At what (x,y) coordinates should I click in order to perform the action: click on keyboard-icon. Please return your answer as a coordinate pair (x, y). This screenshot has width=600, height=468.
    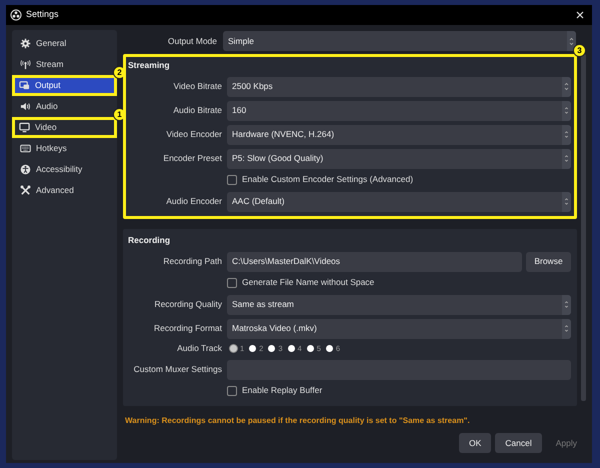
    Looking at the image, I should click on (25, 148).